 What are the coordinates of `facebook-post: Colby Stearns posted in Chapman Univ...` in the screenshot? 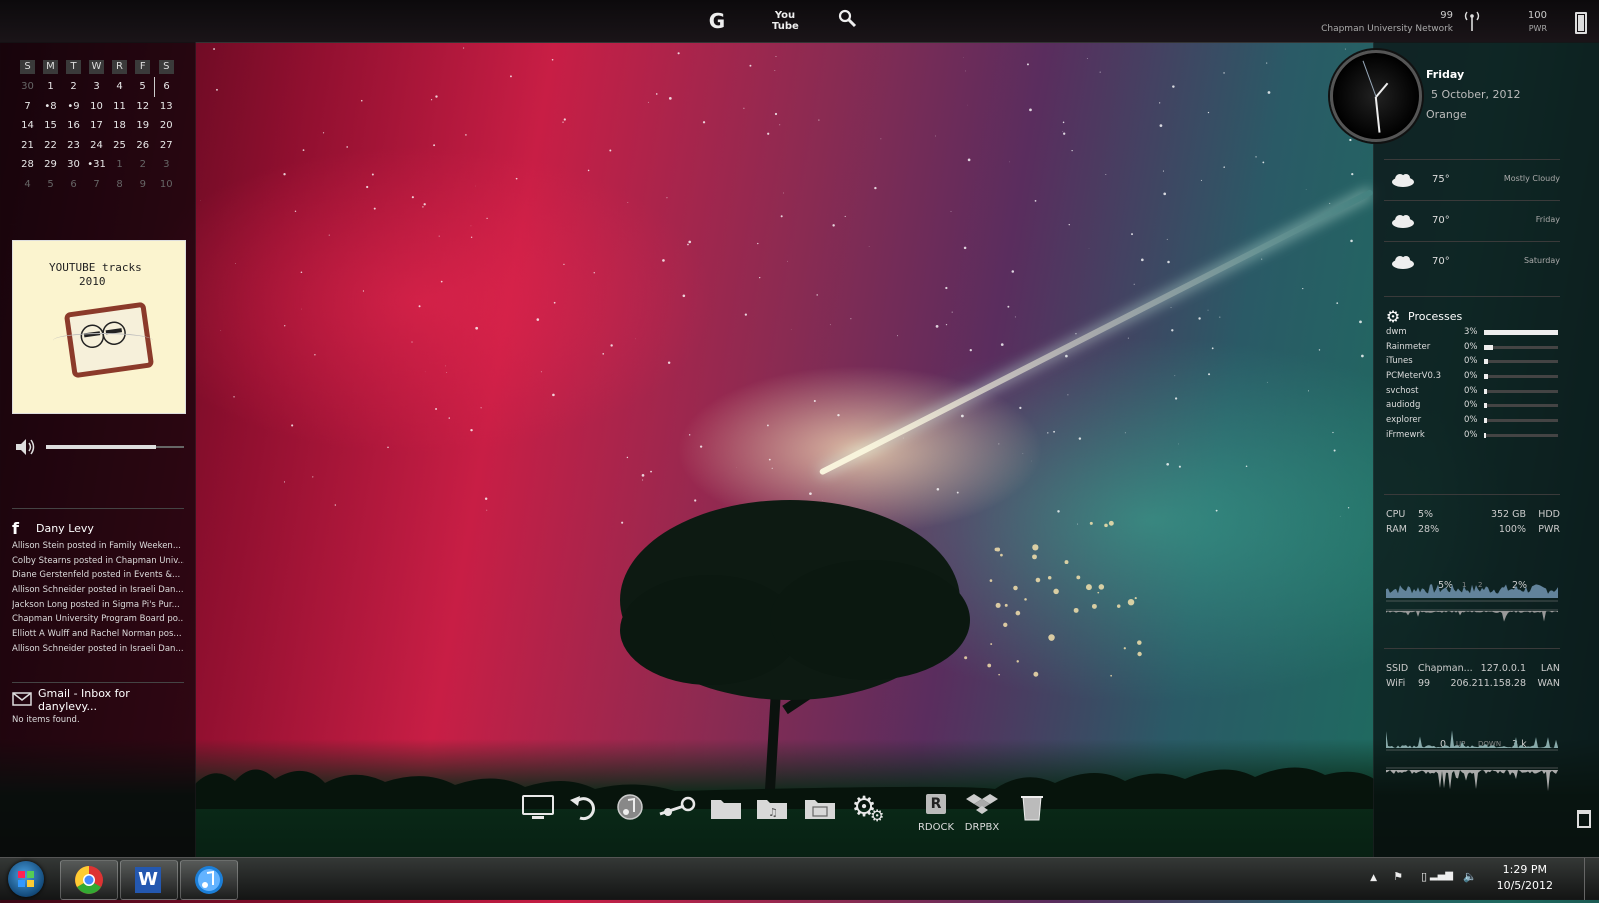 It's located at (98, 561).